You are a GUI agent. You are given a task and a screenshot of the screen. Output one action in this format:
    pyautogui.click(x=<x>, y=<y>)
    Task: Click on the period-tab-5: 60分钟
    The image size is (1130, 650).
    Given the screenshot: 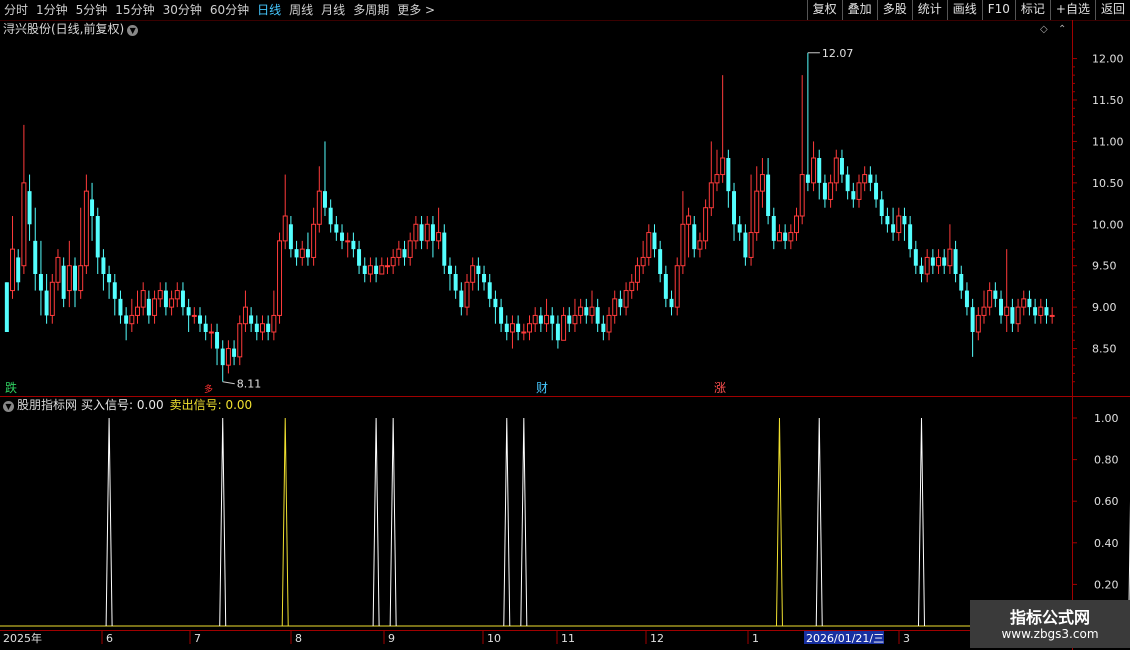 What is the action you would take?
    pyautogui.click(x=229, y=10)
    